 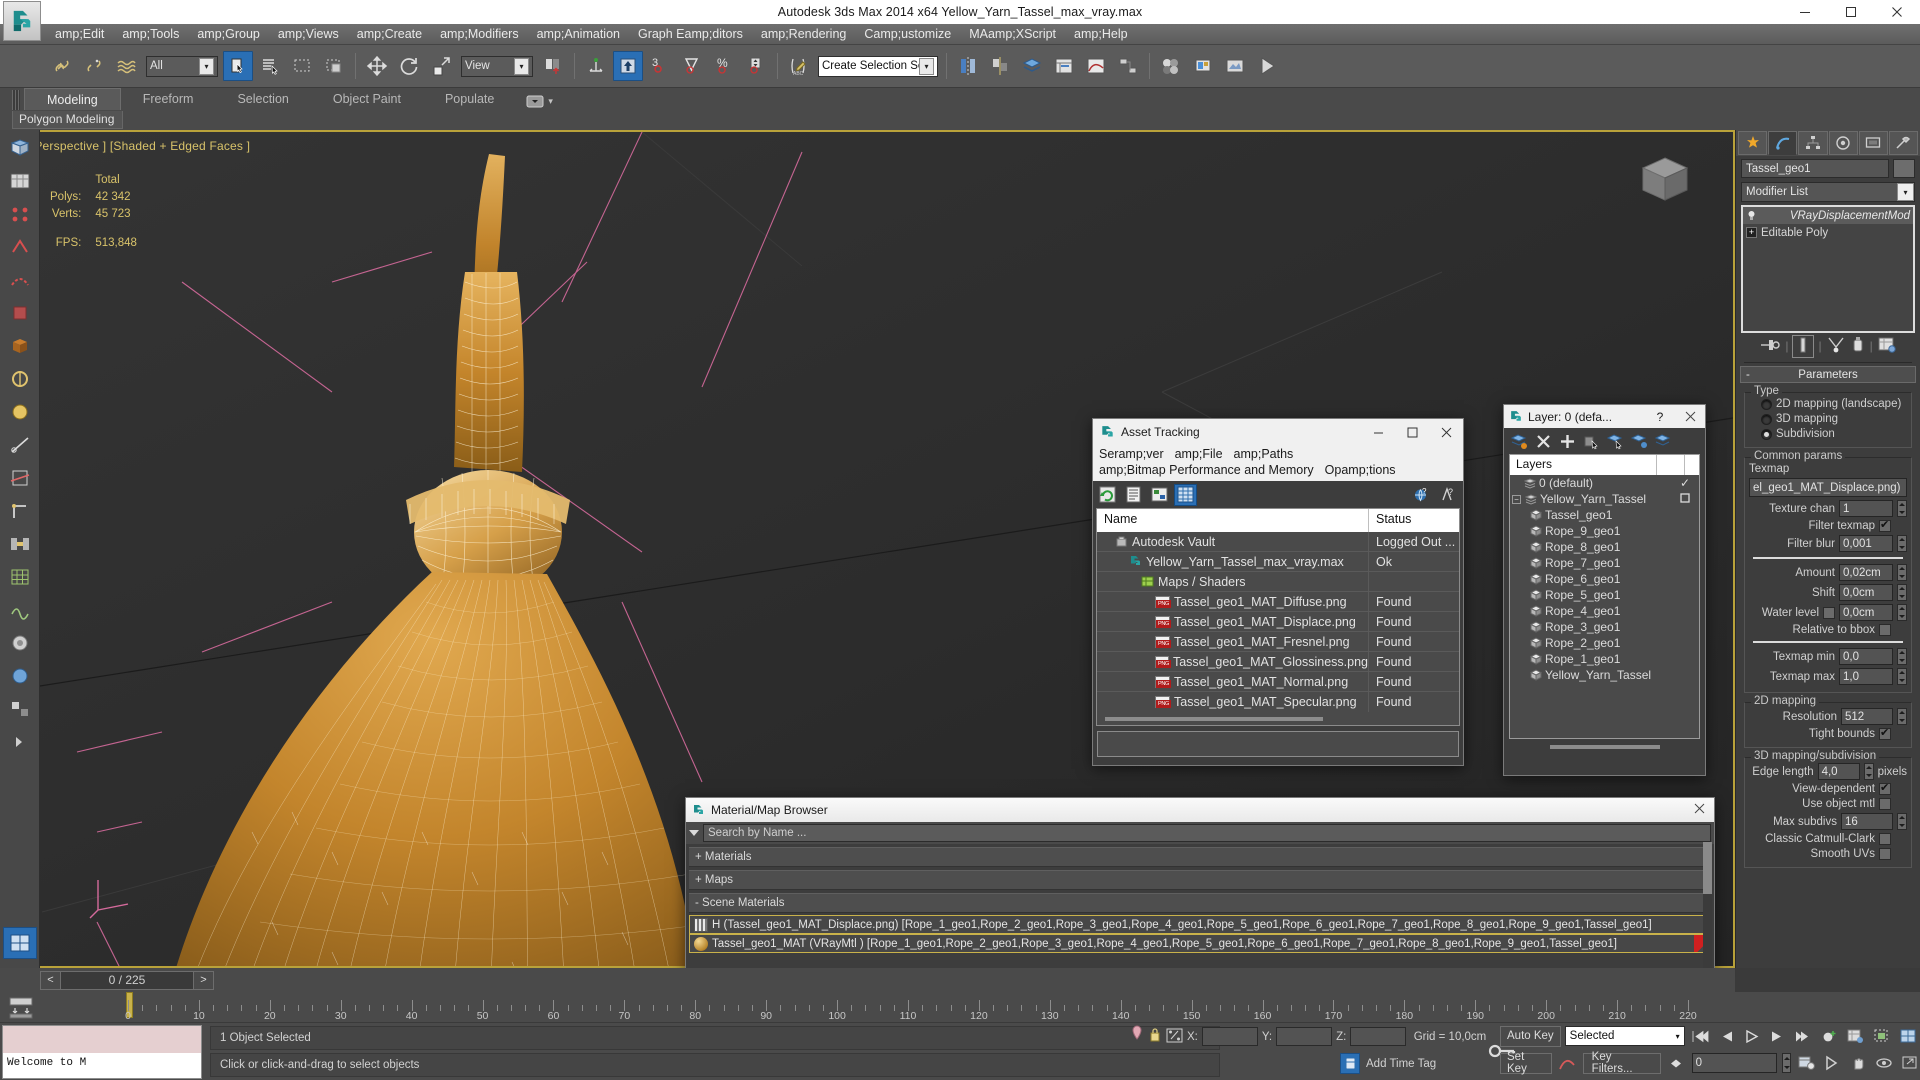 What do you see at coordinates (203, 980) in the screenshot?
I see `next-frame-button: >` at bounding box center [203, 980].